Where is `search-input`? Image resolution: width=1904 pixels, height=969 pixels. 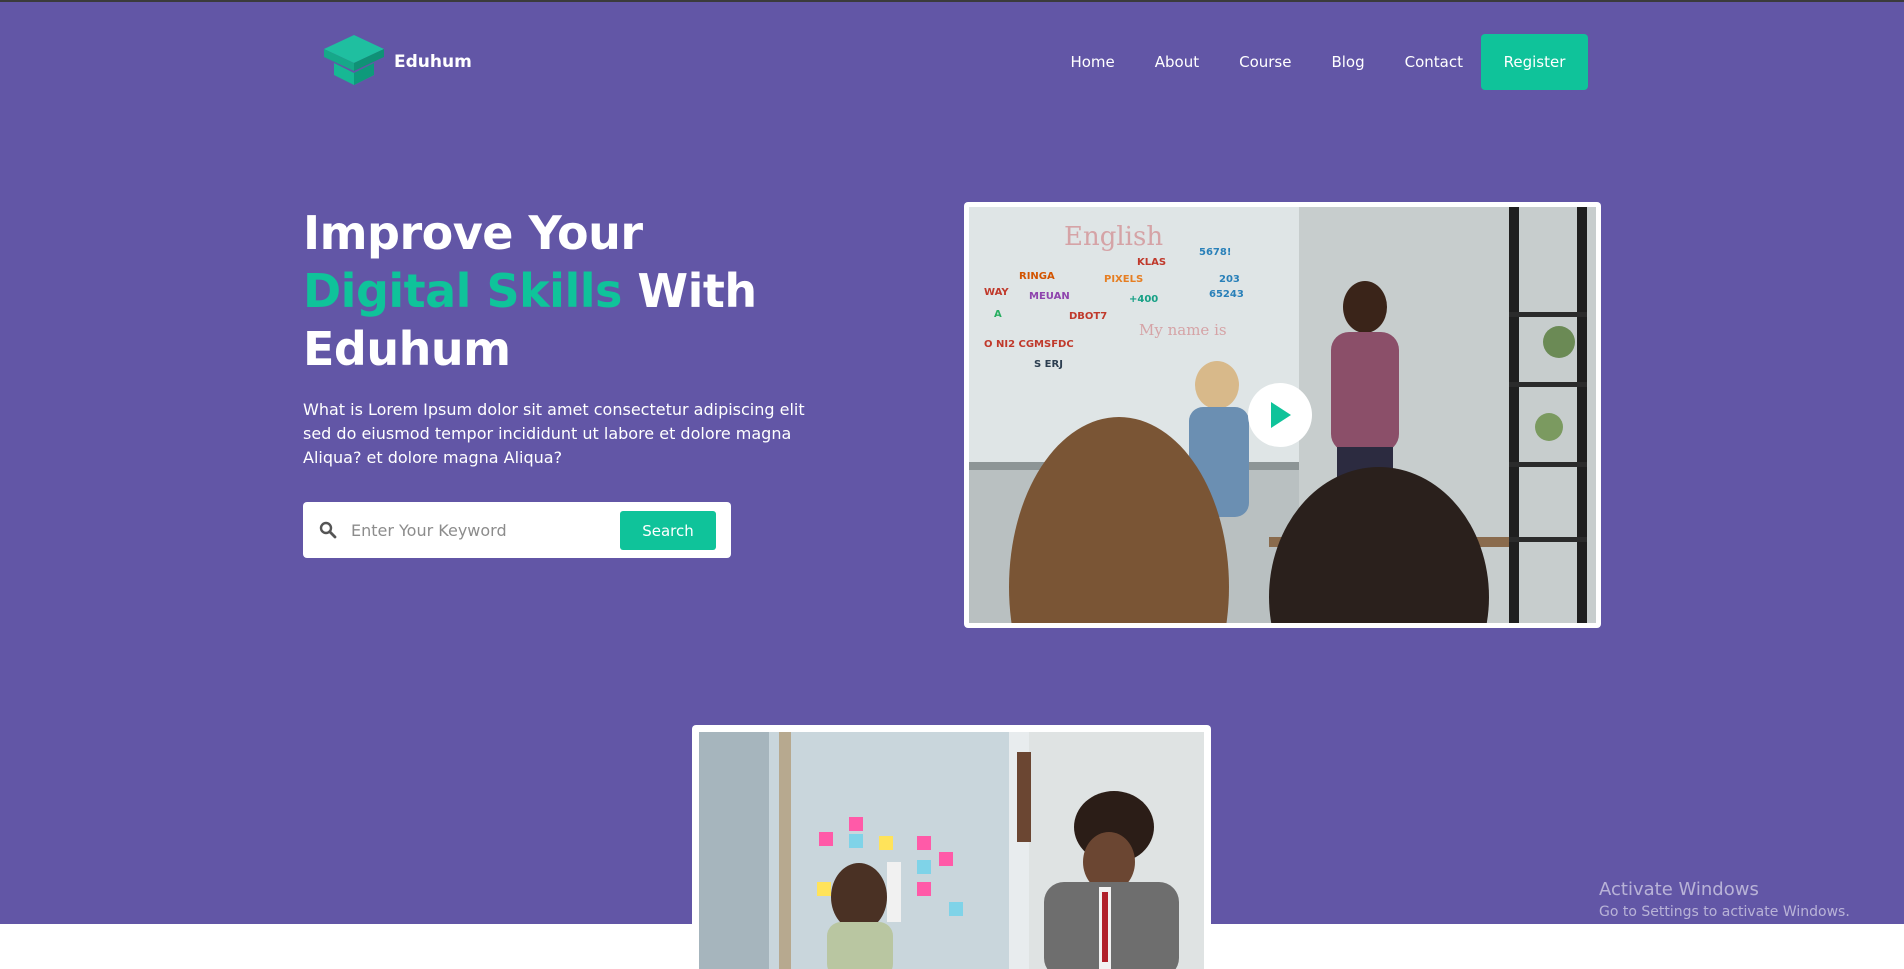 search-input is located at coordinates (476, 530).